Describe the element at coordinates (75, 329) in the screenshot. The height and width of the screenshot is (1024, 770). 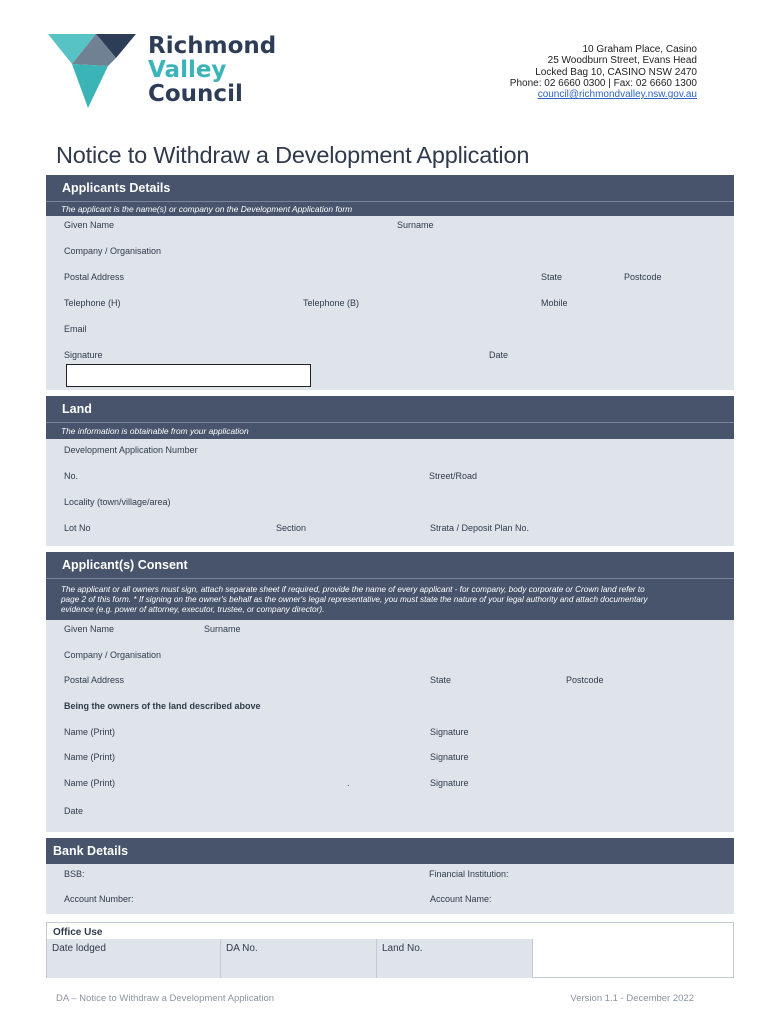
I see `email-field: Email` at that location.